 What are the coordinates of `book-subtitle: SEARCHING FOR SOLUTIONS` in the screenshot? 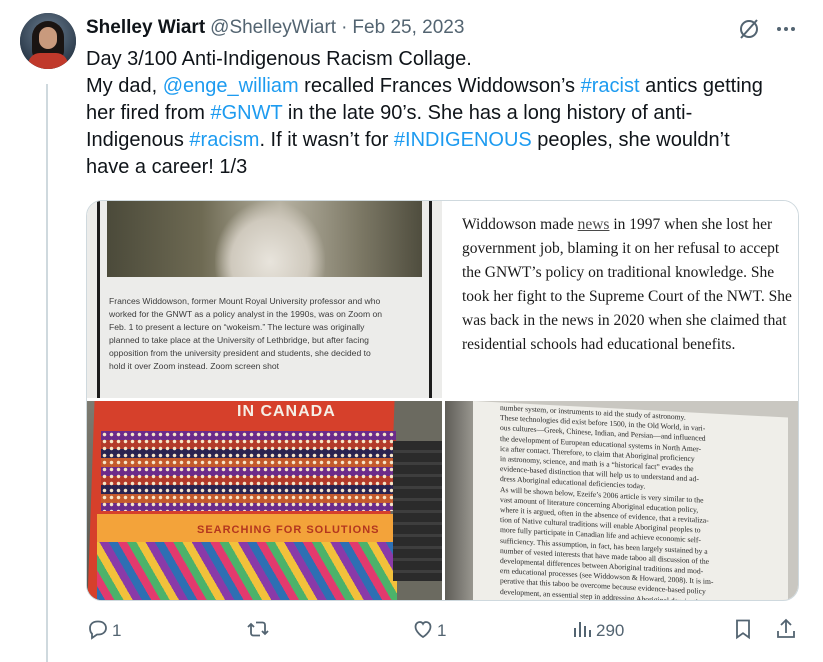 It's located at (288, 530).